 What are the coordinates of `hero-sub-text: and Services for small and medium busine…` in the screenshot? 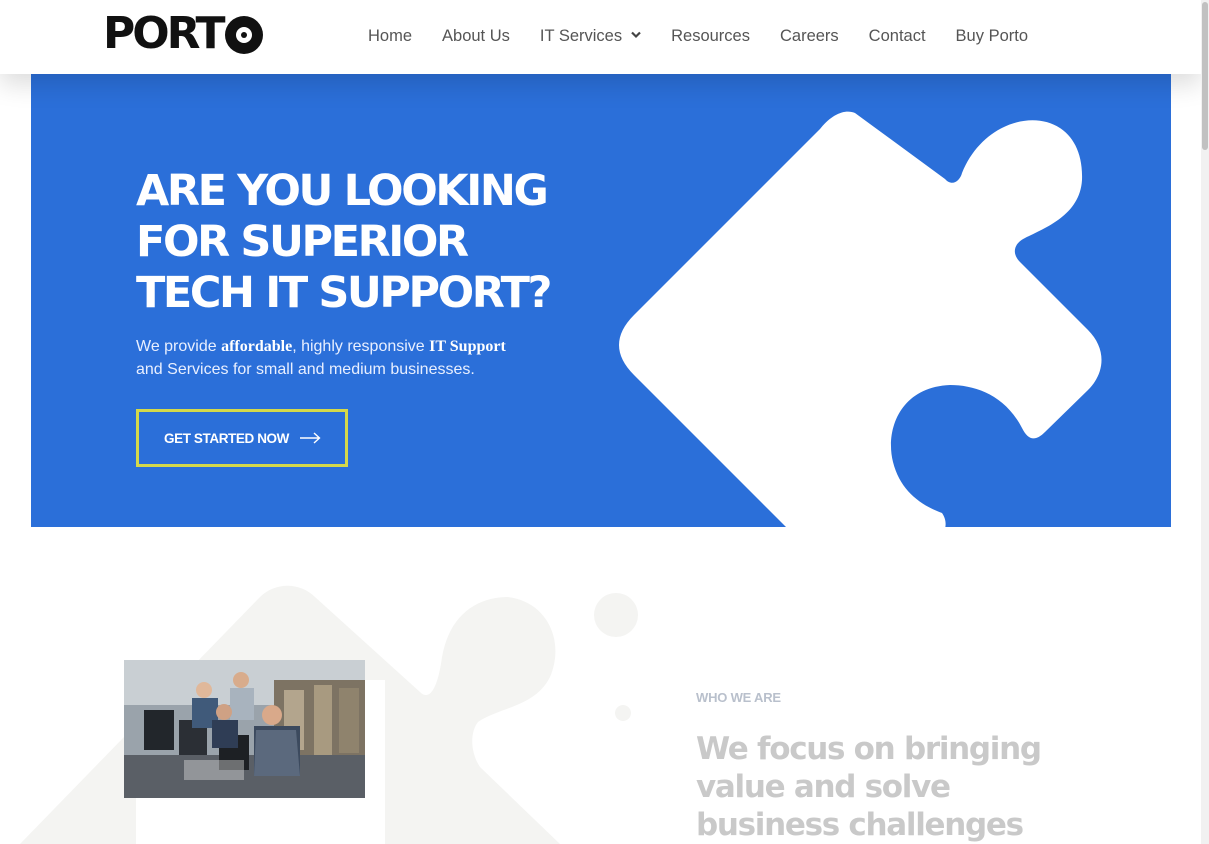 It's located at (305, 369).